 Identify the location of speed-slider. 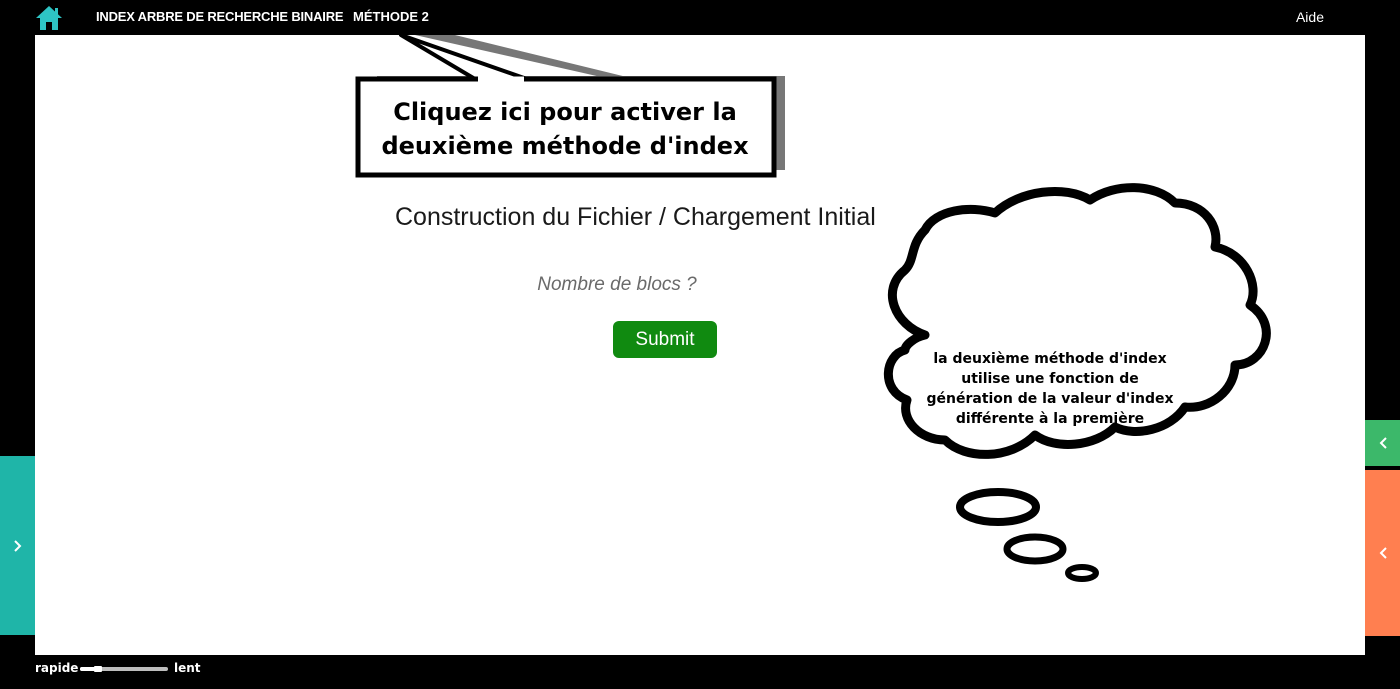
(124, 669).